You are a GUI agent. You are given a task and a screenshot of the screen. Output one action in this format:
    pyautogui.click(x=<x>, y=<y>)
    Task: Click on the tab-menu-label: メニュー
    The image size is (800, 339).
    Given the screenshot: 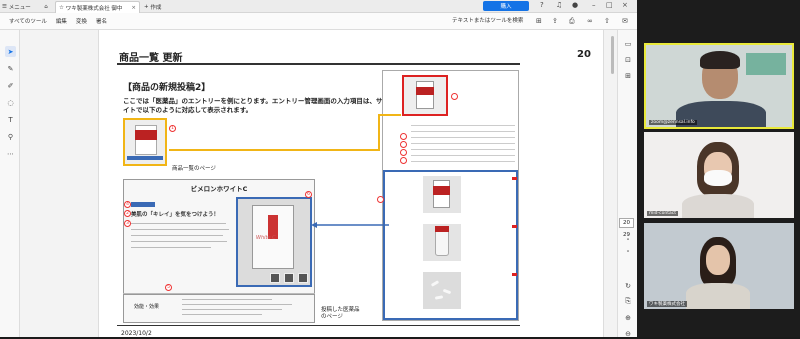 What is the action you would take?
    pyautogui.click(x=19, y=8)
    